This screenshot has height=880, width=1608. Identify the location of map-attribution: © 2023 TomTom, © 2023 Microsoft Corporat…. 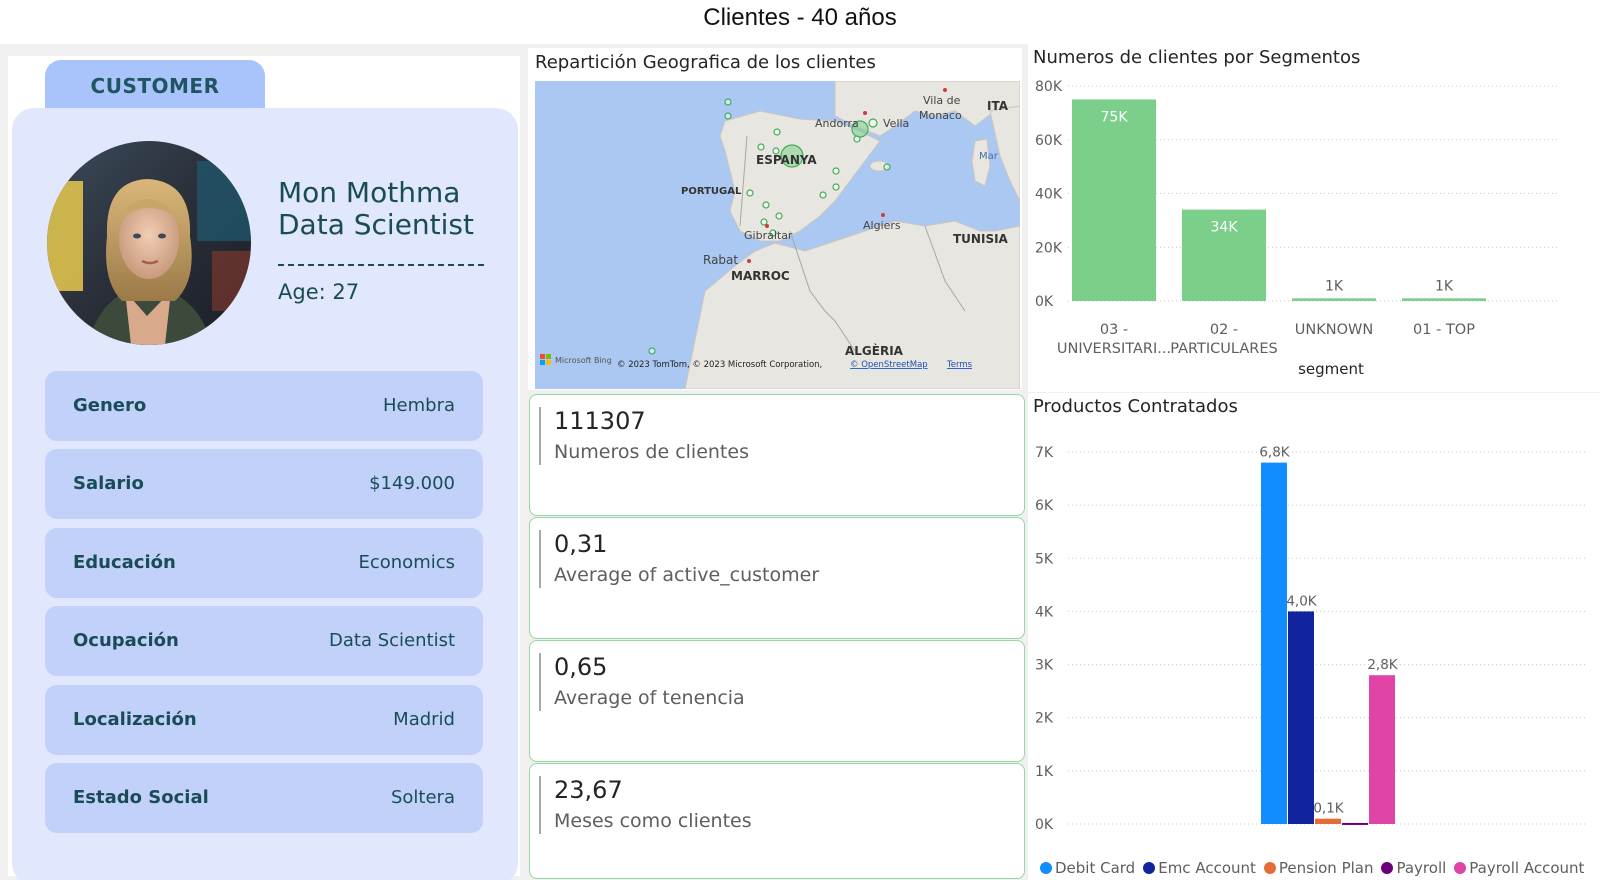
(719, 365).